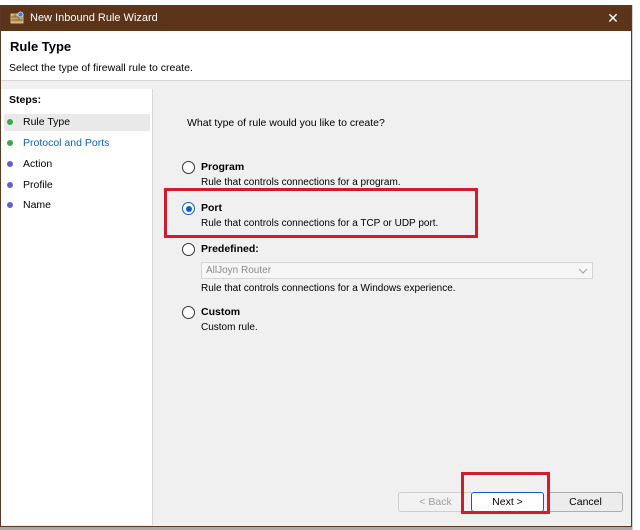 This screenshot has width=640, height=530. I want to click on step-name: Name, so click(77, 205).